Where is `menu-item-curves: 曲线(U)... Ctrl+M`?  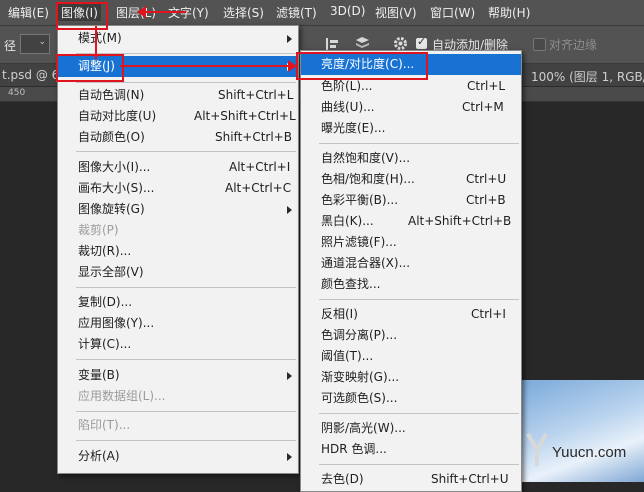
menu-item-curves: 曲线(U)... Ctrl+M is located at coordinates (411, 107).